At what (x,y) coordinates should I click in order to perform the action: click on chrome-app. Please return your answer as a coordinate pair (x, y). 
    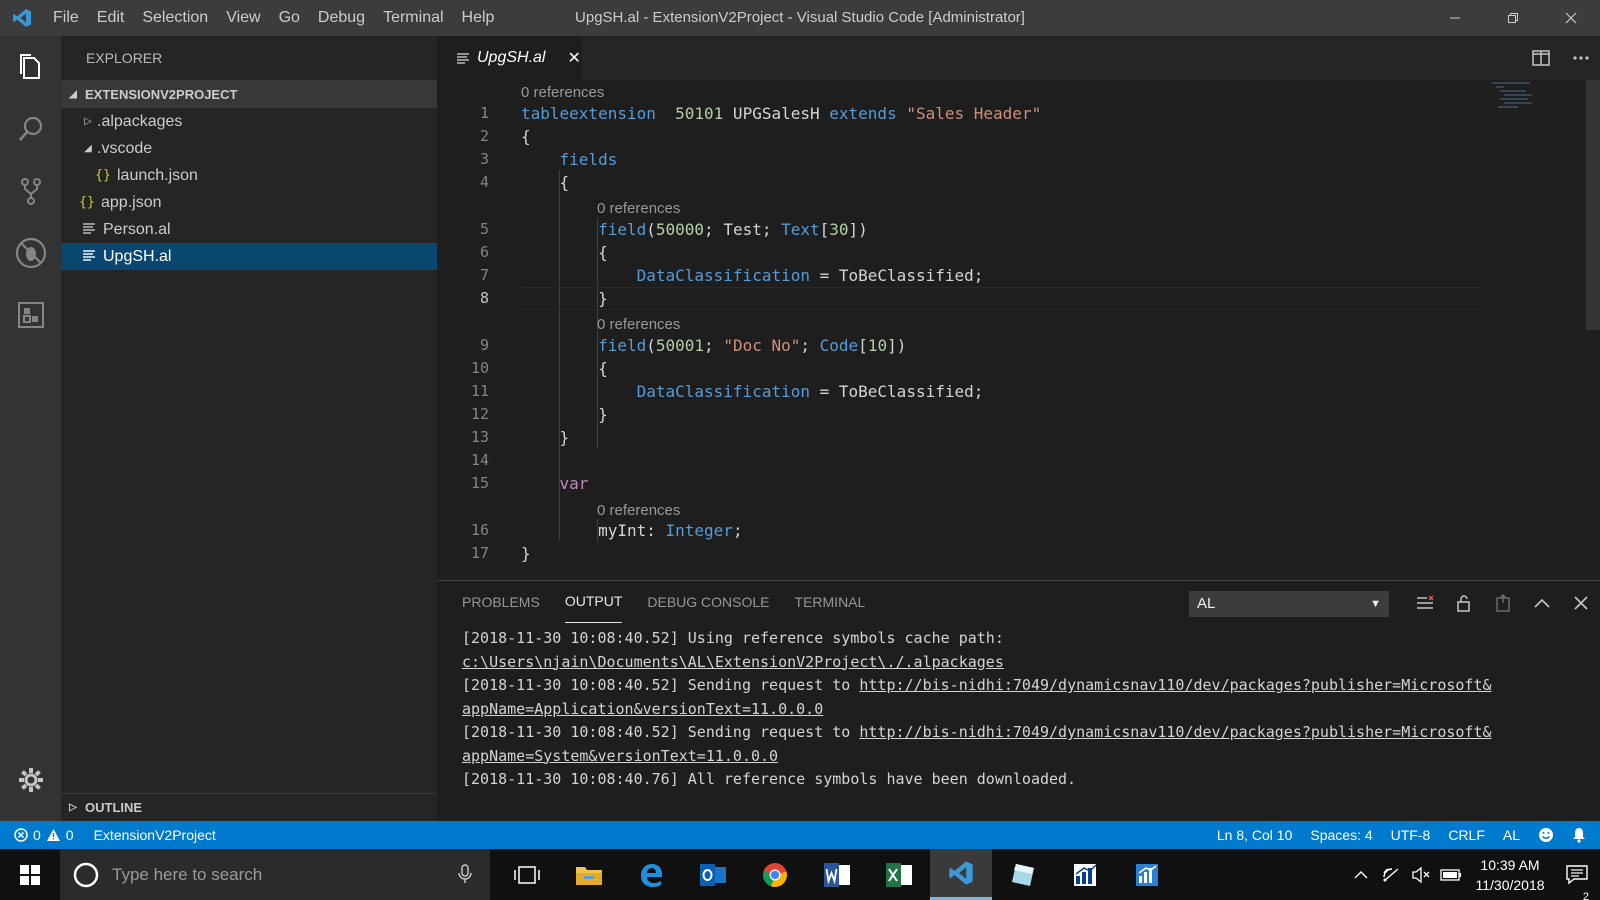
    Looking at the image, I should click on (775, 874).